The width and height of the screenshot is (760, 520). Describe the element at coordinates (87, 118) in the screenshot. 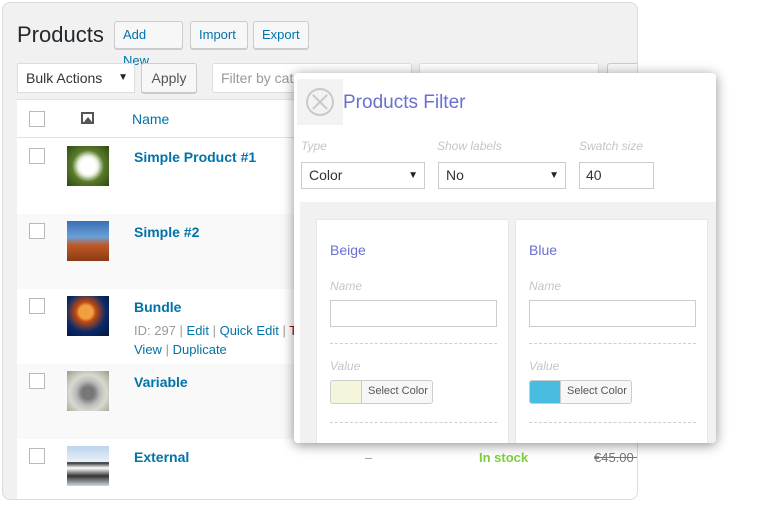

I see `image-icon` at that location.